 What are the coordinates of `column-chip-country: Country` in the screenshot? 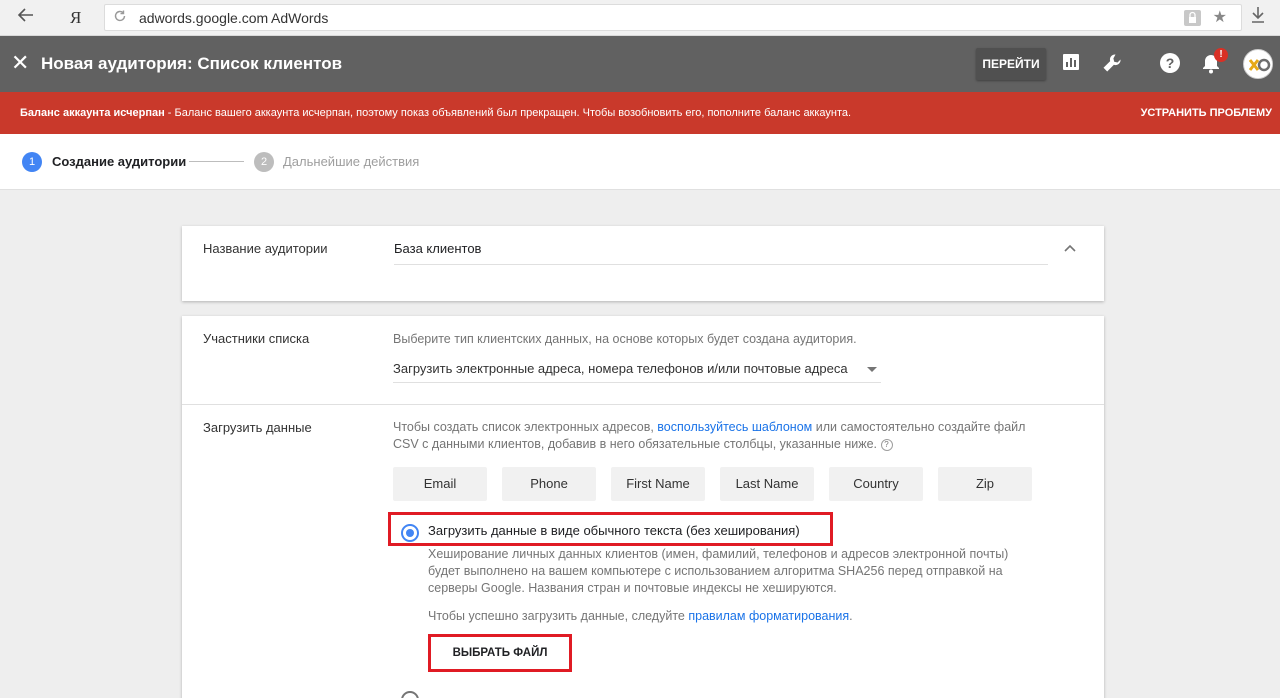 It's located at (876, 484).